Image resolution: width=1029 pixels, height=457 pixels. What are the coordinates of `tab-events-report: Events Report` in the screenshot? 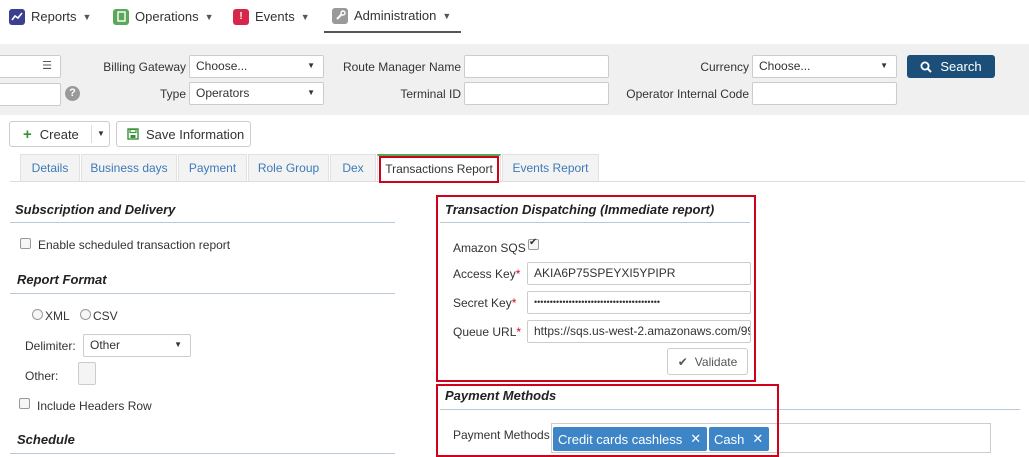 It's located at (550, 167).